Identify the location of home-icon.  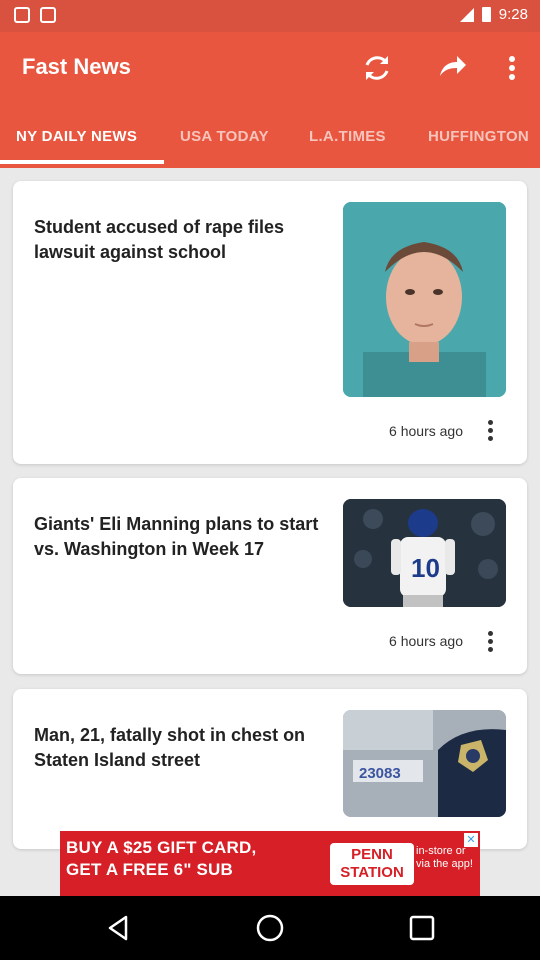
(270, 928).